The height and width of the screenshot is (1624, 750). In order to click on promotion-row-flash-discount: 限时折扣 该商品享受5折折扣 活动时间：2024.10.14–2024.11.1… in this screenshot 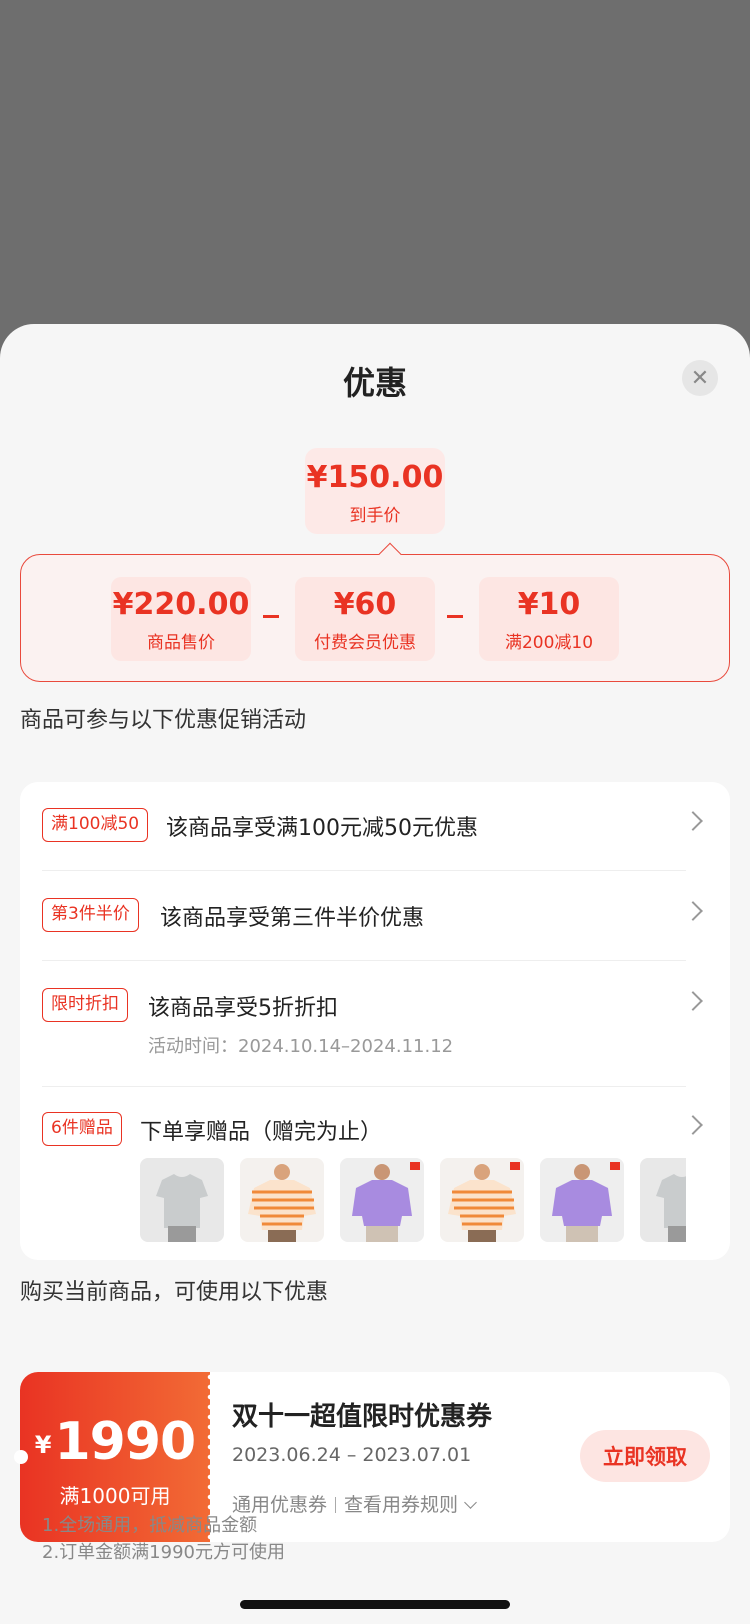, I will do `click(375, 1025)`.